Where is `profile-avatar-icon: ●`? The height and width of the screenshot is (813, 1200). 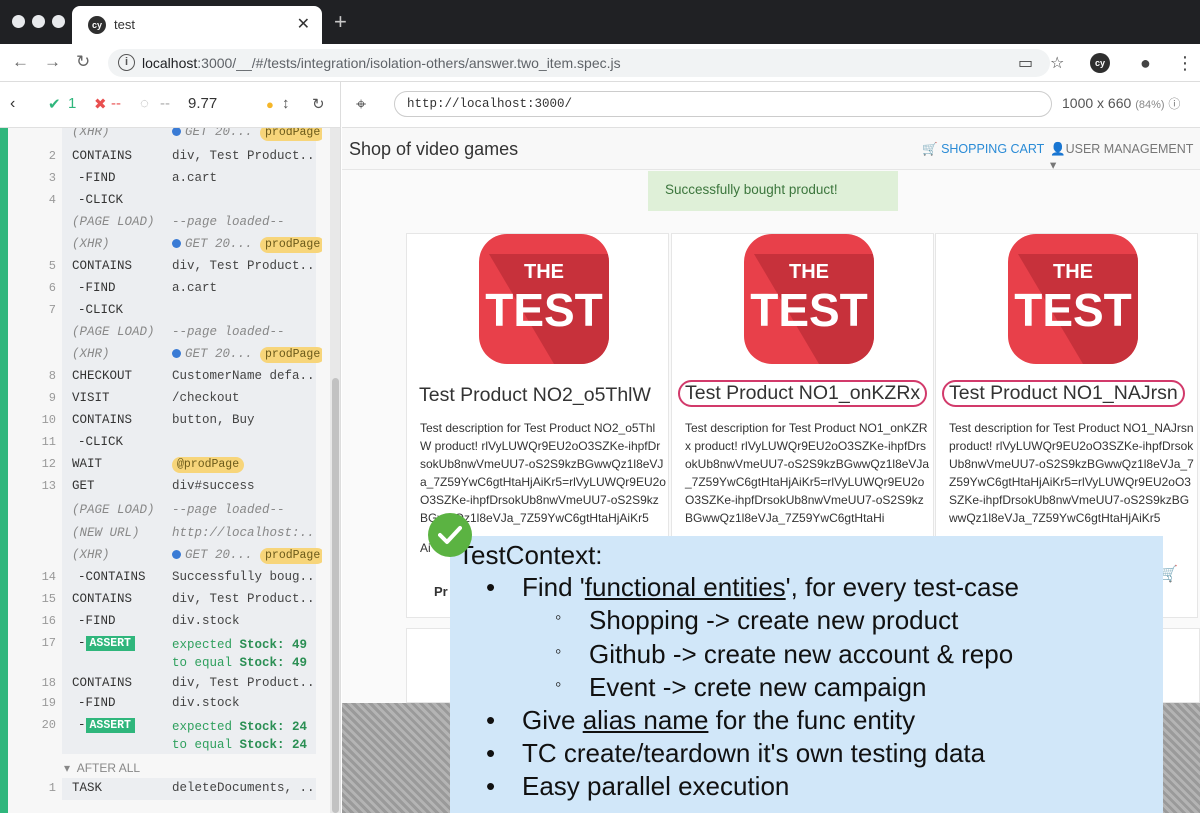 profile-avatar-icon: ● is located at coordinates (1145, 63).